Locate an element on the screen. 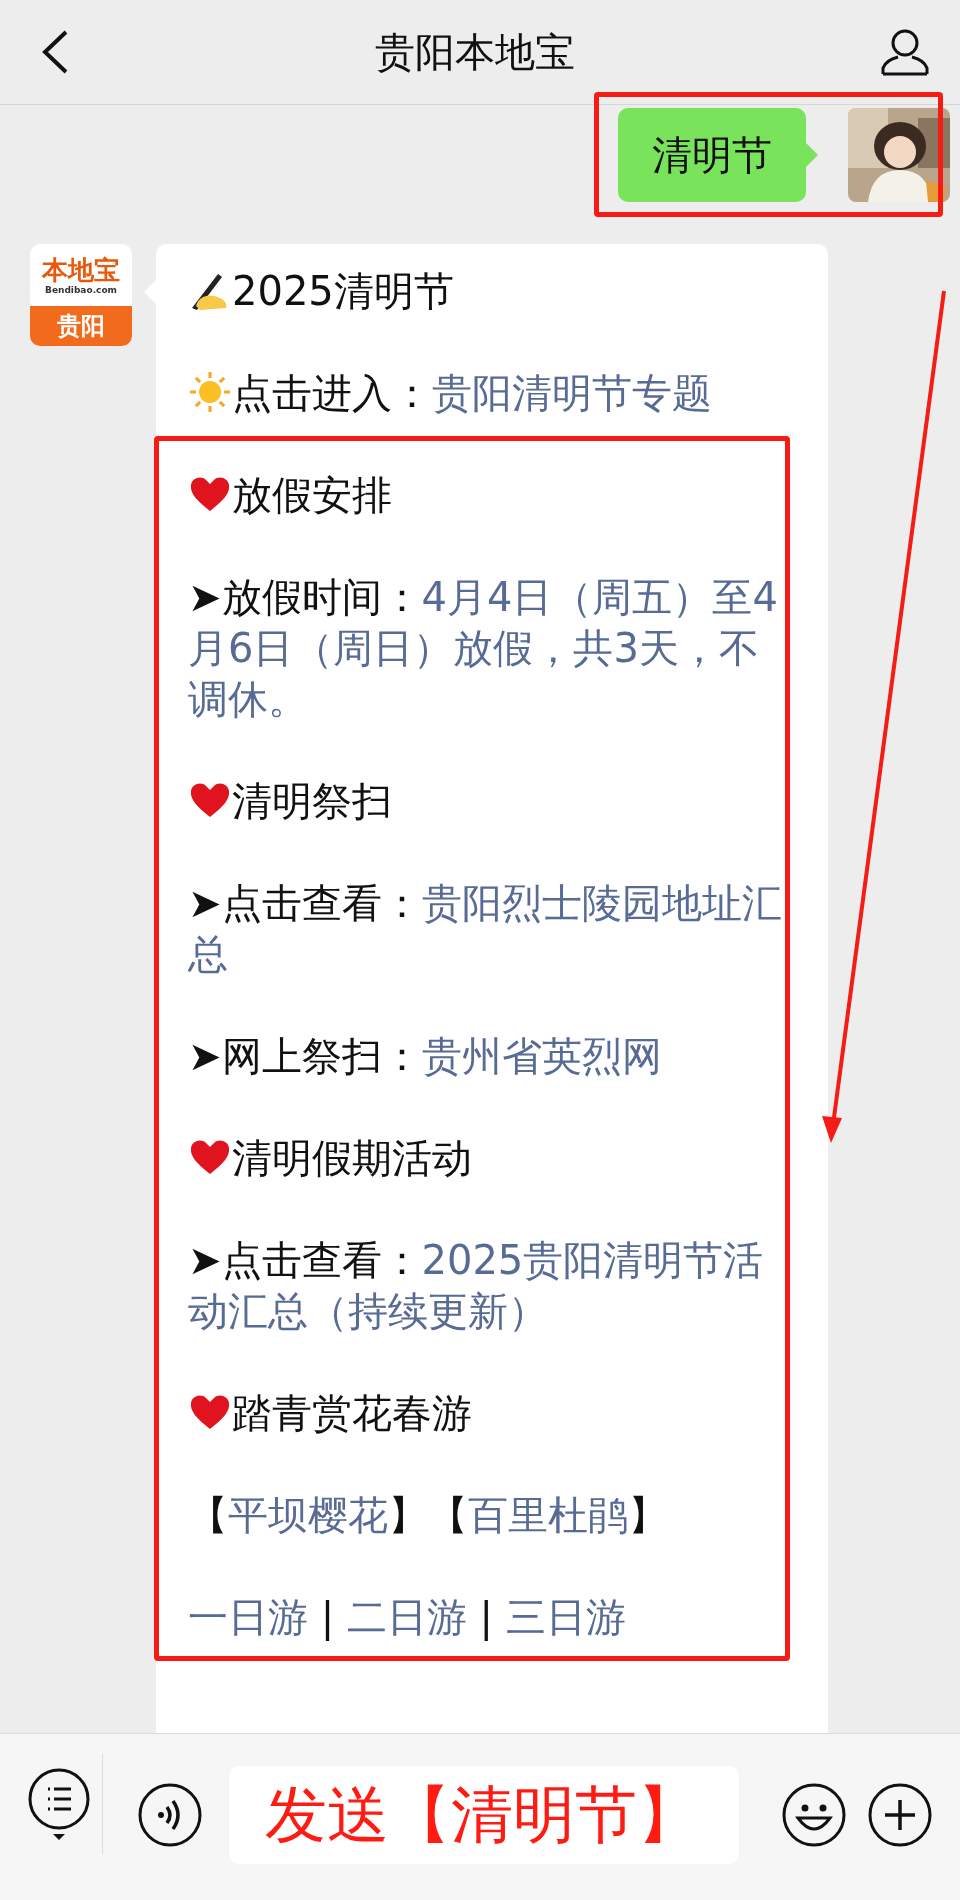  message-text: ➤网上祭扫：贵州省英烈网 is located at coordinates (425, 1056).